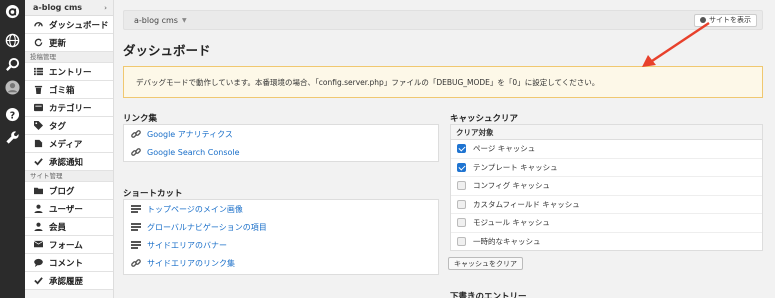 Image resolution: width=775 pixels, height=298 pixels. I want to click on sidebar-item-refresh: 更新, so click(69, 43).